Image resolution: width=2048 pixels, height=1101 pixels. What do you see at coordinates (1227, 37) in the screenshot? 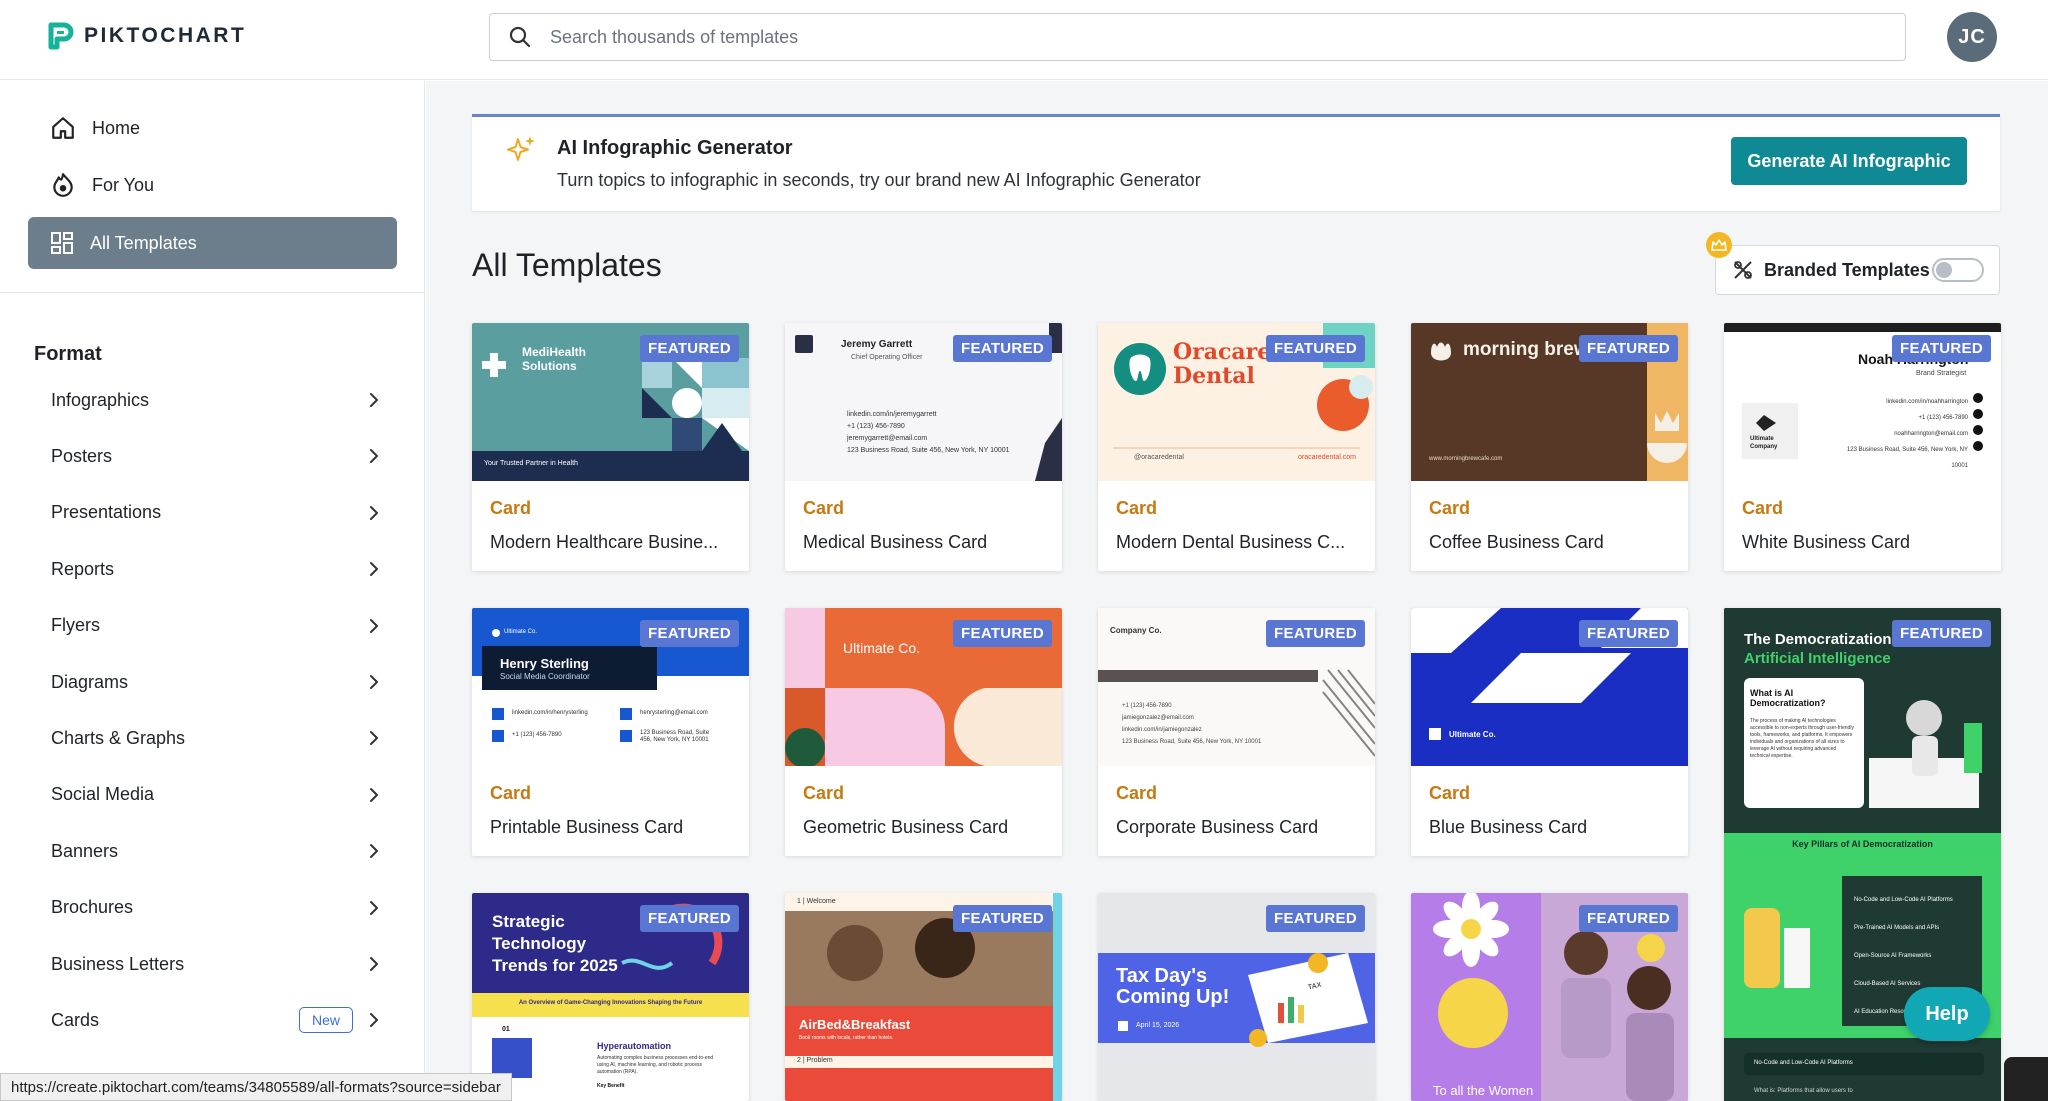
I see `search-input` at bounding box center [1227, 37].